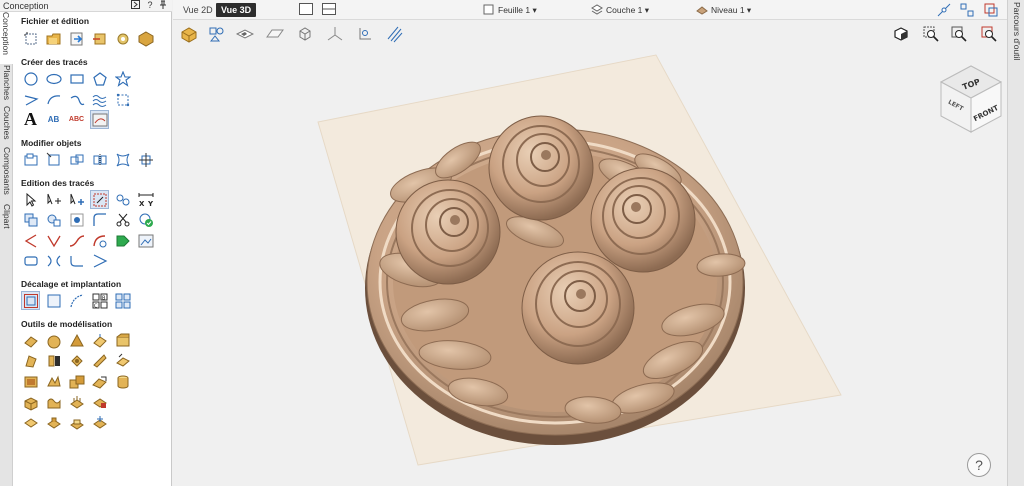 This screenshot has width=1024, height=486. I want to click on offset-rect-icon, so click(53, 300).